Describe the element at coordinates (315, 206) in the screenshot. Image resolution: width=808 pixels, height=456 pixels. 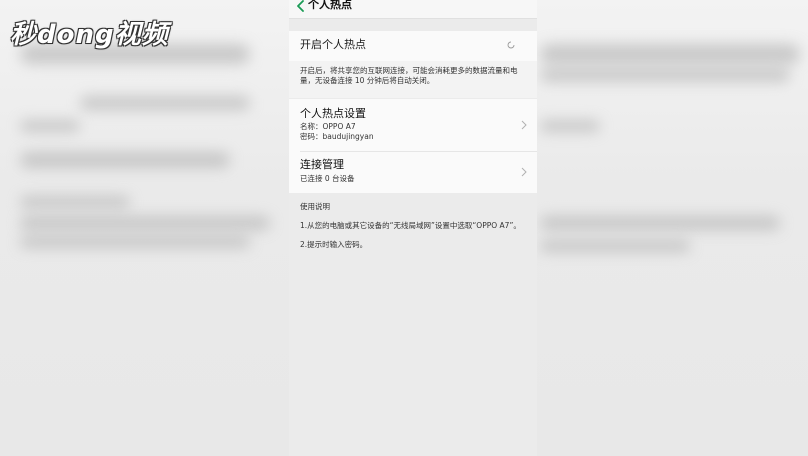
I see `usage-title: 使用说明` at that location.